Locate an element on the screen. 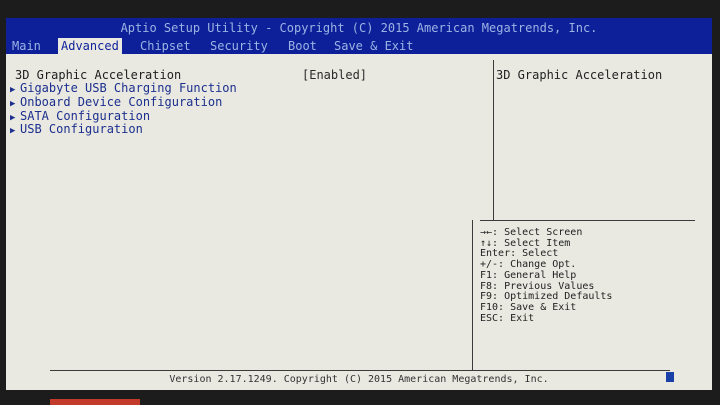 The width and height of the screenshot is (720, 405). menu-item-label: Gigabyte USB Charging Function is located at coordinates (128, 88).